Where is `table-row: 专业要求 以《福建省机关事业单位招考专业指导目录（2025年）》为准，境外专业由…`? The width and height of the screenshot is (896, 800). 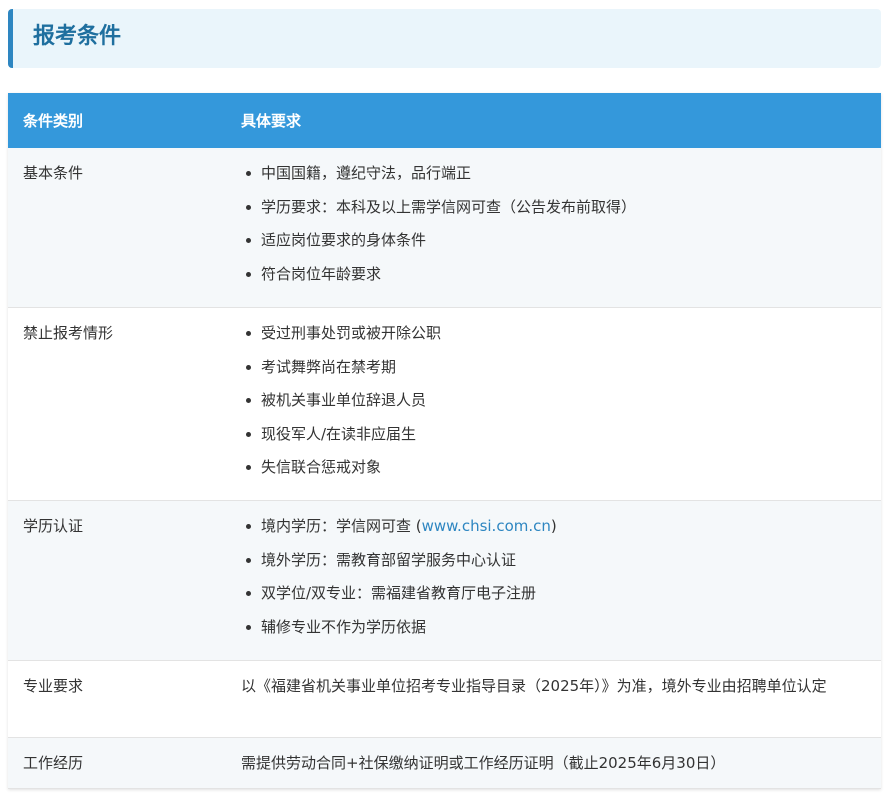
table-row: 专业要求 以《福建省机关事业单位招考专业指导目录（2025年）》为准，境外专业由… is located at coordinates (444, 699).